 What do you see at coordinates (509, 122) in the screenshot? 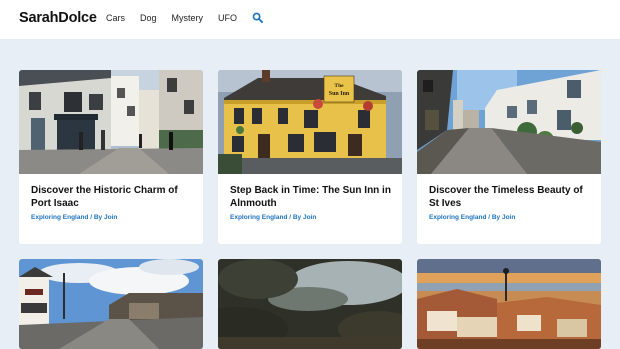
I see `post-thumbnail-st-ives` at bounding box center [509, 122].